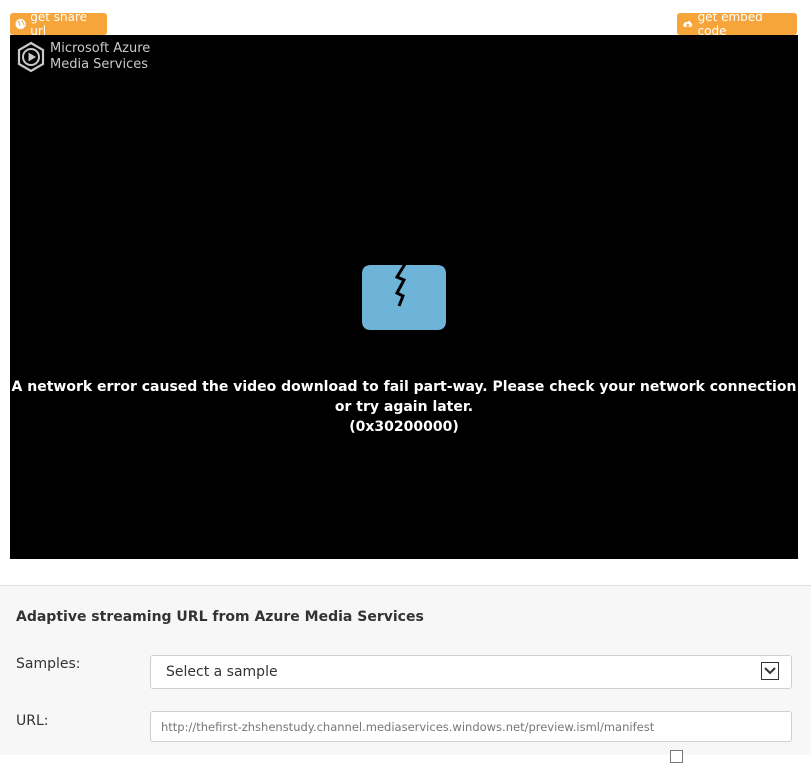 This screenshot has height=763, width=811. What do you see at coordinates (222, 672) in the screenshot?
I see `samples-selected-value: Select a sample` at bounding box center [222, 672].